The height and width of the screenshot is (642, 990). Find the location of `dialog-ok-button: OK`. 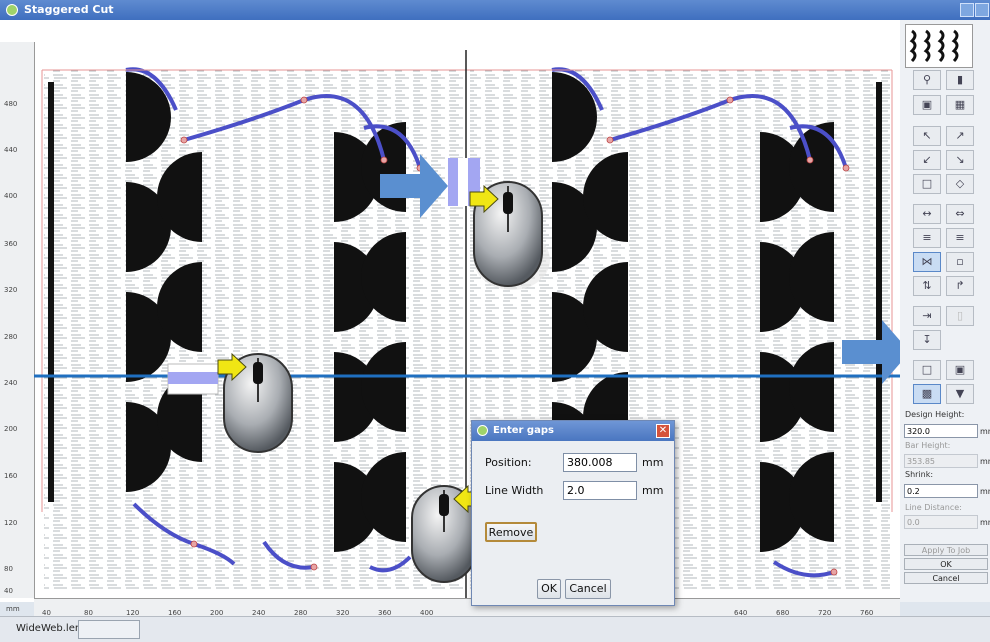

dialog-ok-button: OK is located at coordinates (549, 589).